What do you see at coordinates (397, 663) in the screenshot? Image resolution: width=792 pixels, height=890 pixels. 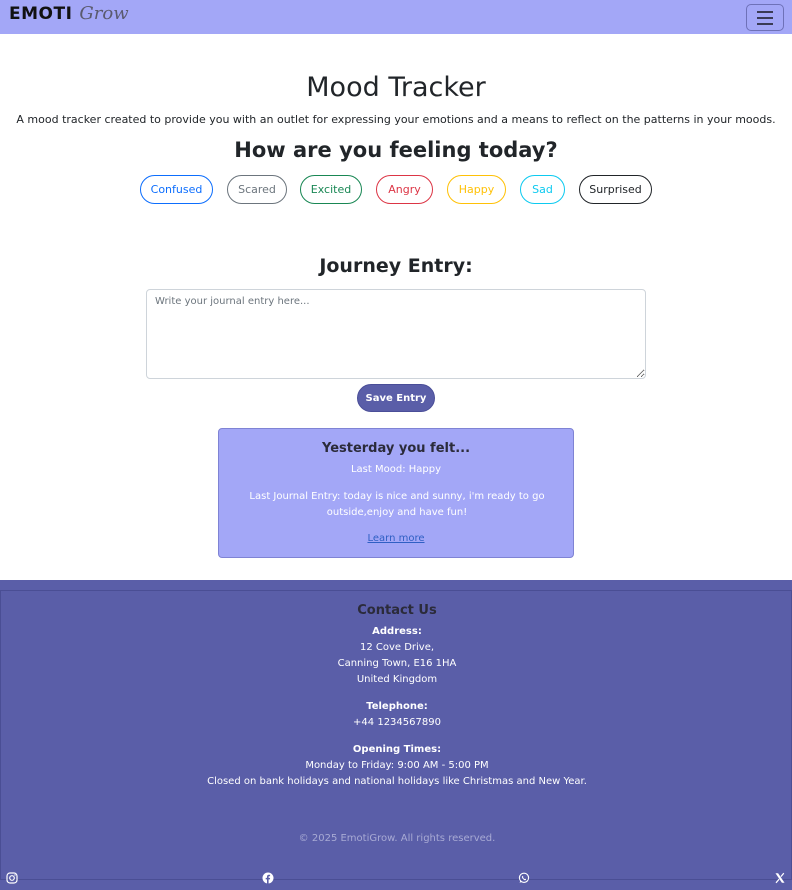 I see `address-line: Canning Town, E16 1HA` at bounding box center [397, 663].